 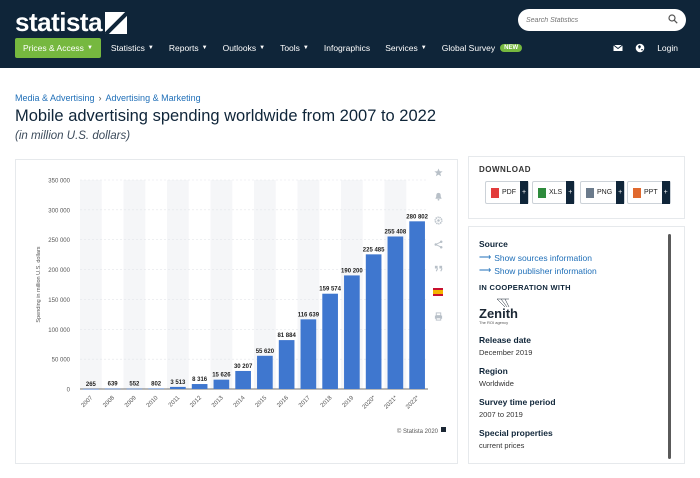 What do you see at coordinates (73, 136) in the screenshot?
I see `page-subtitle: (in million U.S. dollars)` at bounding box center [73, 136].